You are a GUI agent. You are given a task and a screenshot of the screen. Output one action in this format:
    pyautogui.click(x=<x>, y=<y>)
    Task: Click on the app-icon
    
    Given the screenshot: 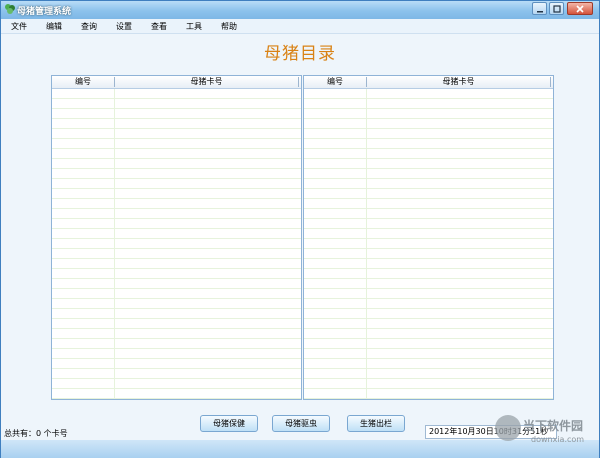 What is the action you would take?
    pyautogui.click(x=10, y=9)
    